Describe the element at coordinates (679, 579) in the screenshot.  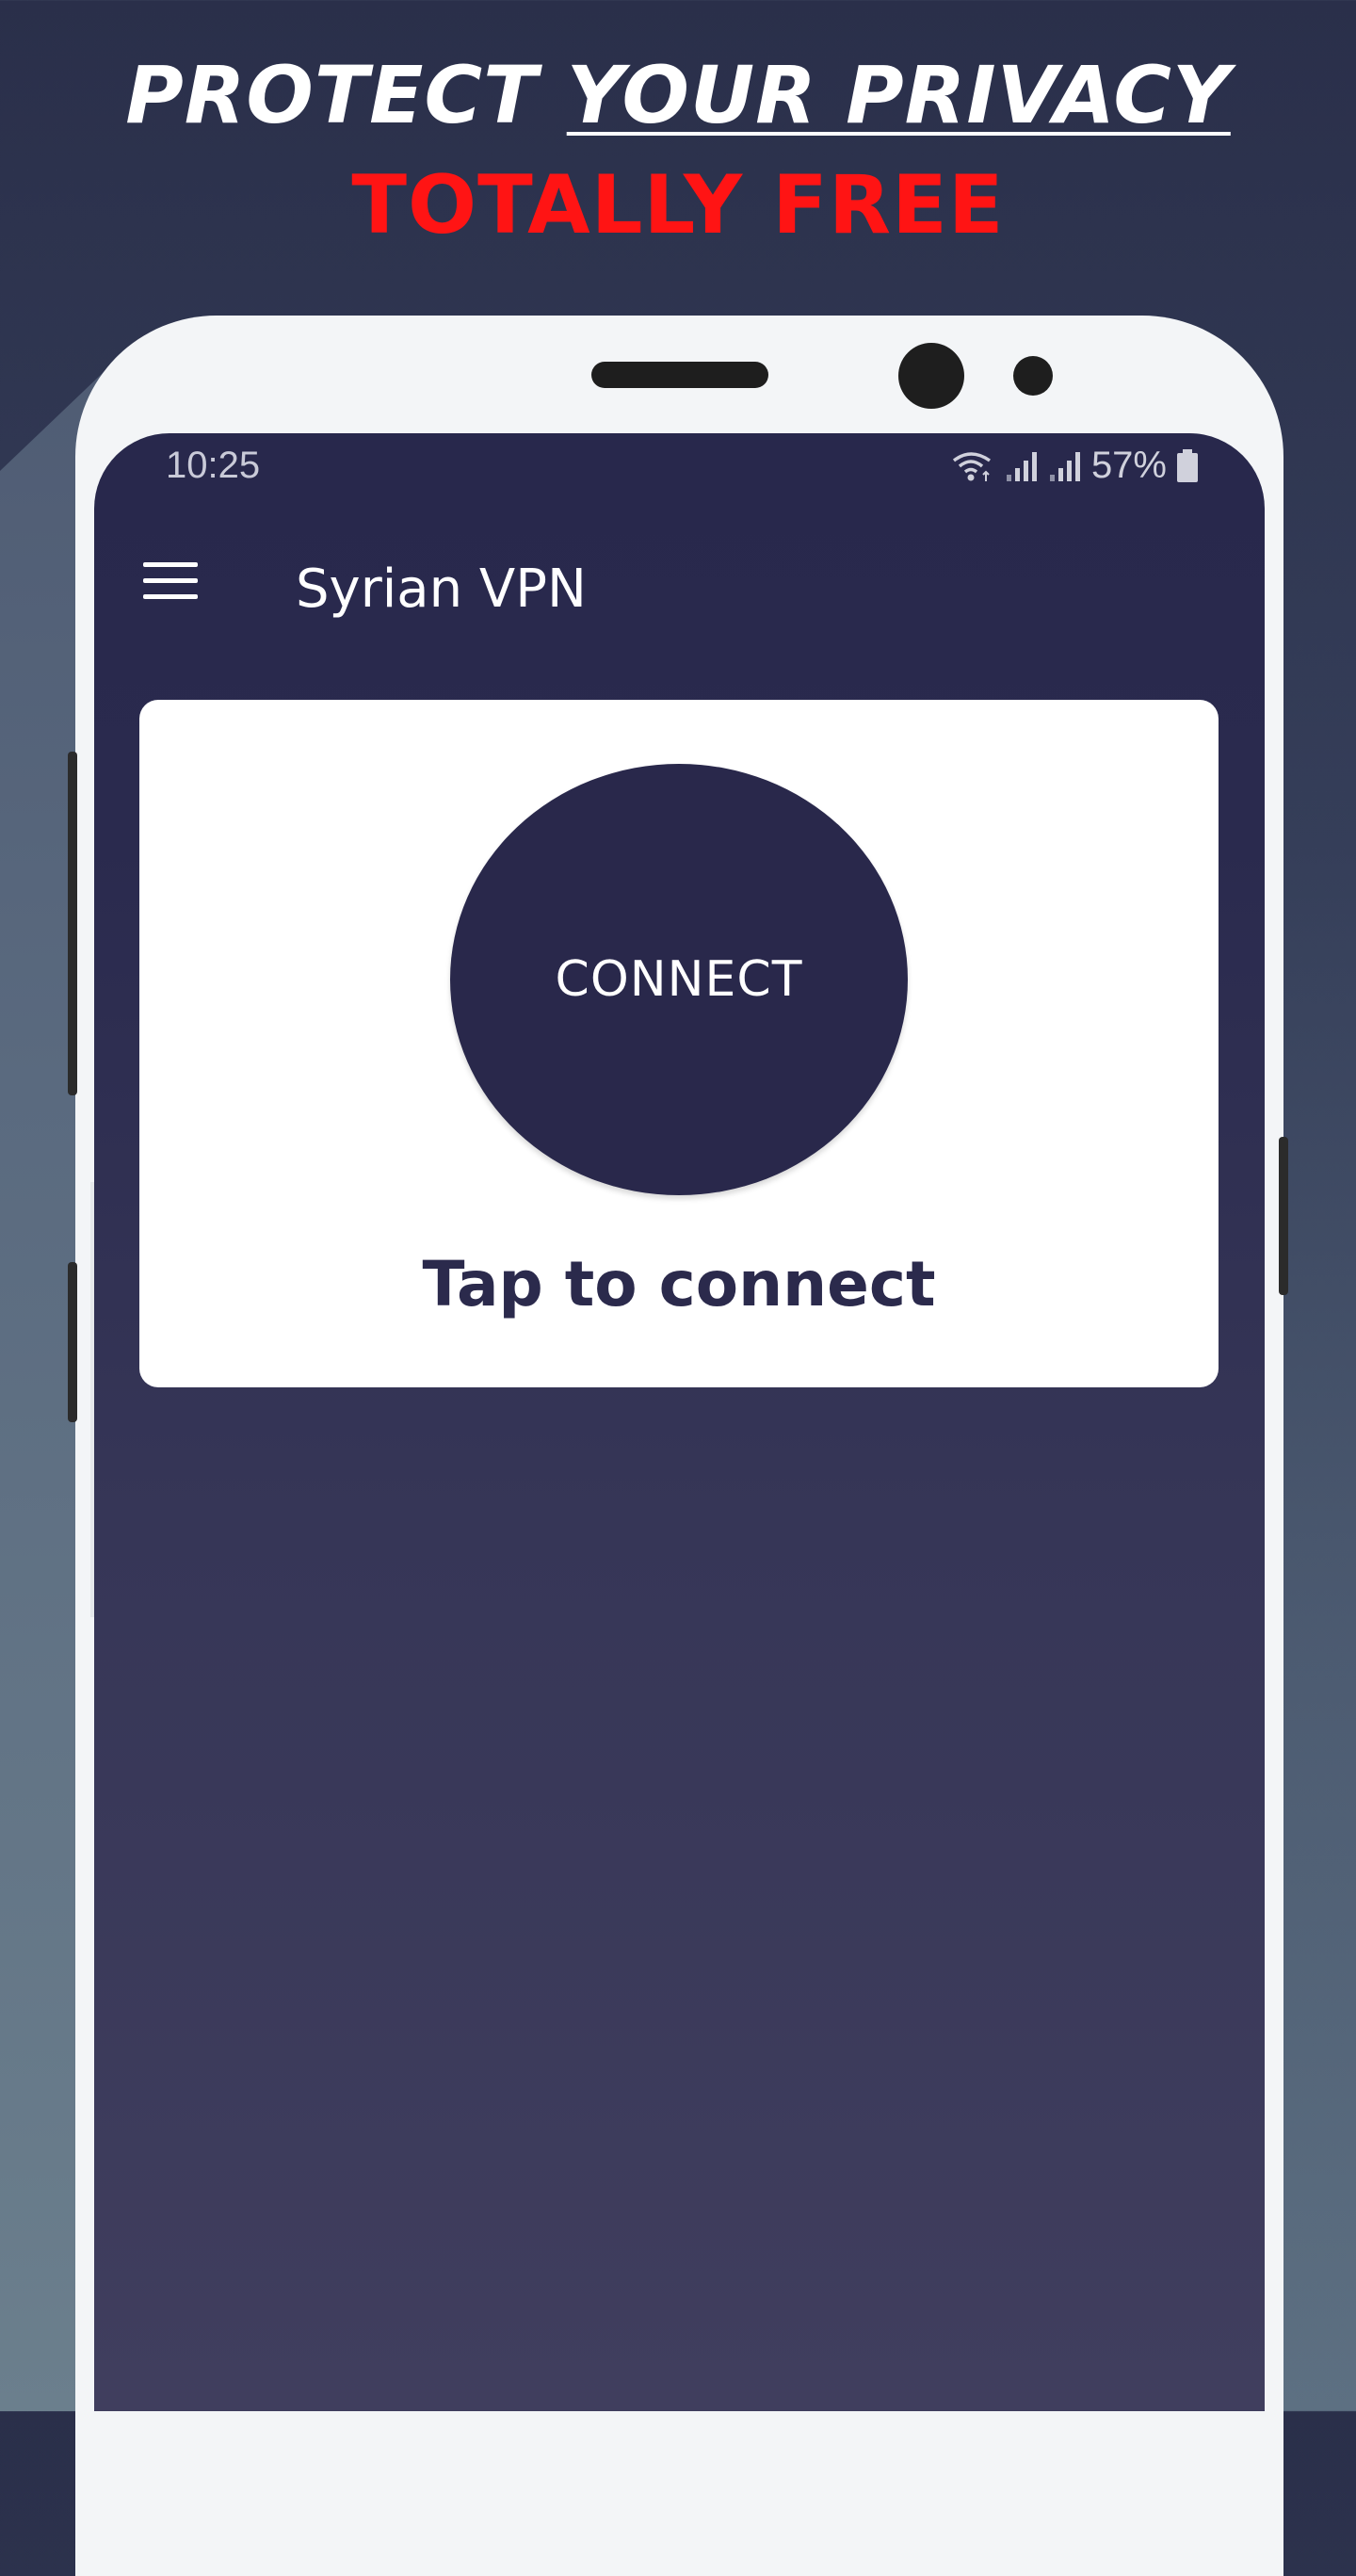
I see `app-bar: Syrian VPN` at that location.